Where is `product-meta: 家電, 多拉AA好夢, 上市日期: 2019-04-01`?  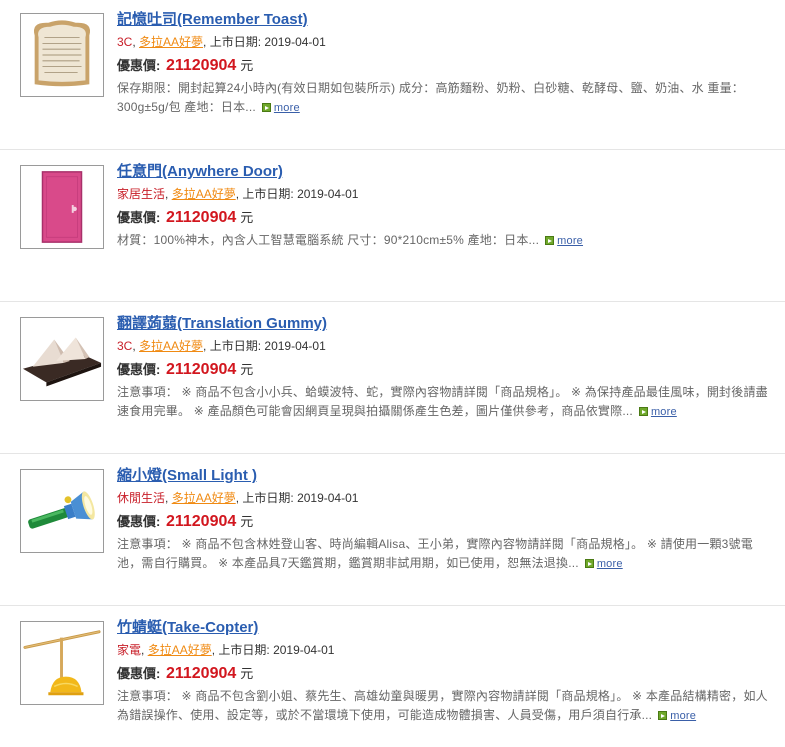
product-meta: 家電, 多拉AA好夢, 上市日期: 2019-04-01 is located at coordinates (226, 650).